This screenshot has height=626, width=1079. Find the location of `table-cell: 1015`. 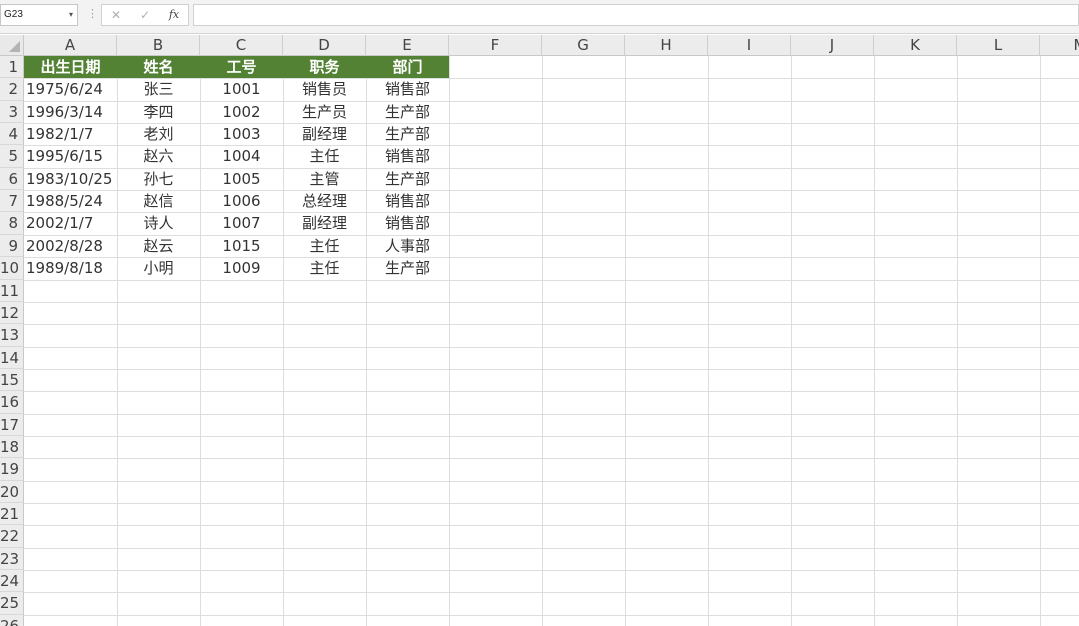

table-cell: 1015 is located at coordinates (241, 246).